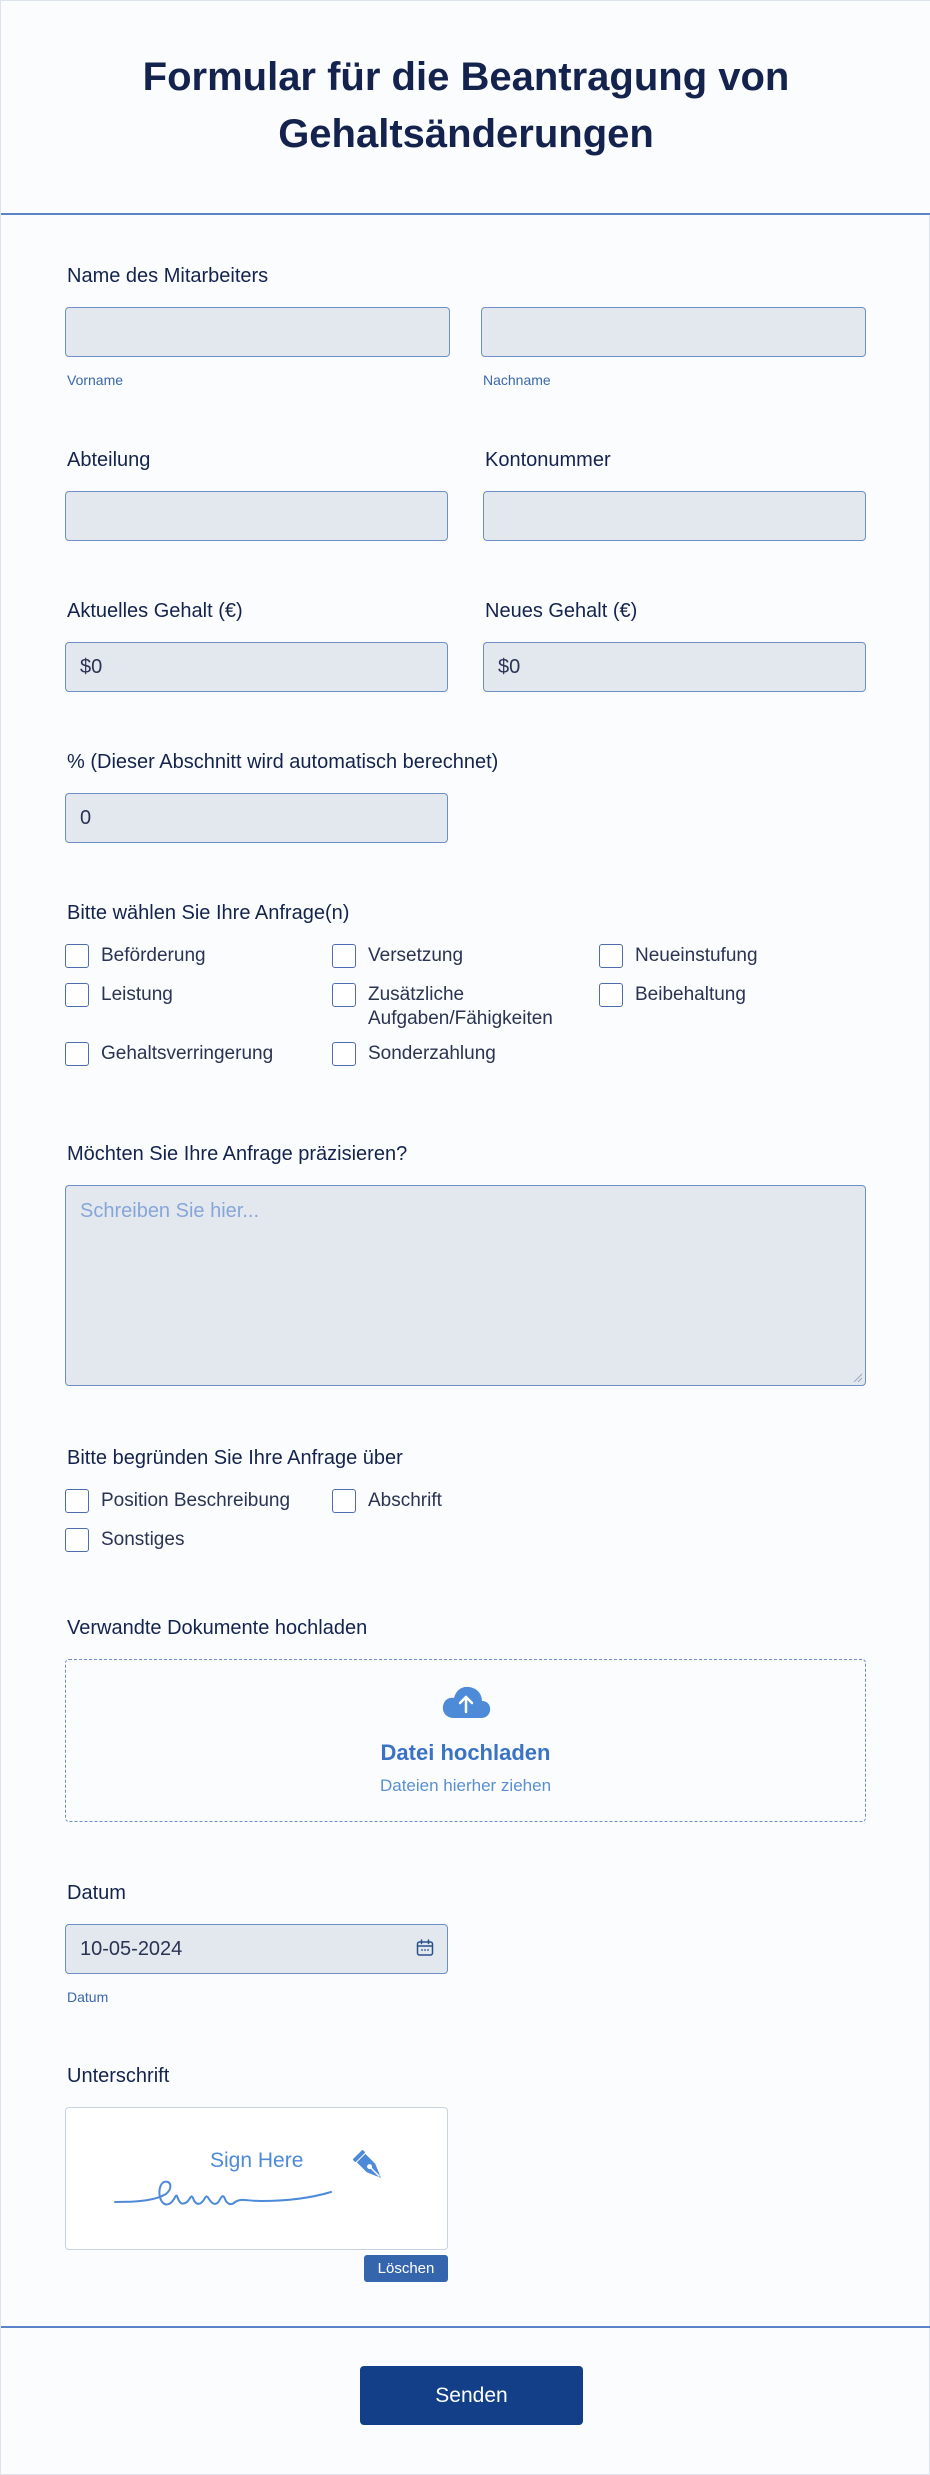 The height and width of the screenshot is (2475, 930). I want to click on checkbox-label: Neueinstufung, so click(696, 955).